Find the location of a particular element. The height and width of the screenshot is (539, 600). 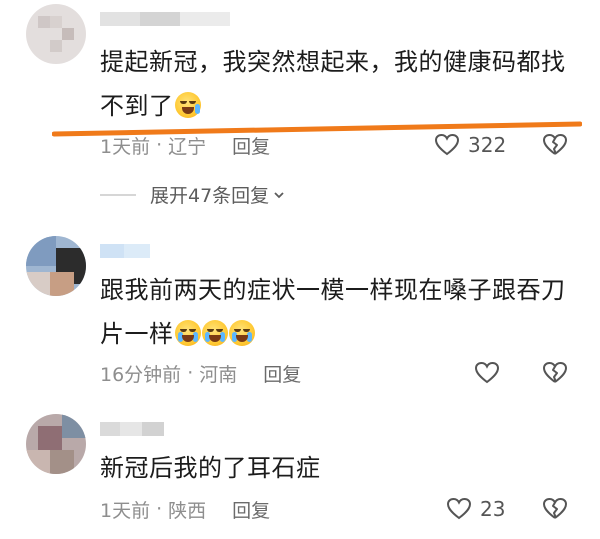

comment-text: 提起新冠，我突然想起来，我的健康码都找不到了 is located at coordinates (333, 84).